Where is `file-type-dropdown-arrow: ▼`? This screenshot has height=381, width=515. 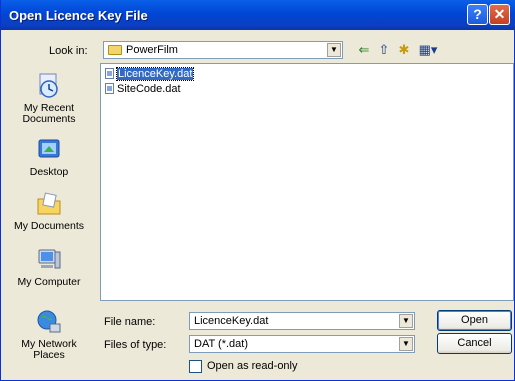
file-type-dropdown-arrow: ▼ is located at coordinates (406, 344).